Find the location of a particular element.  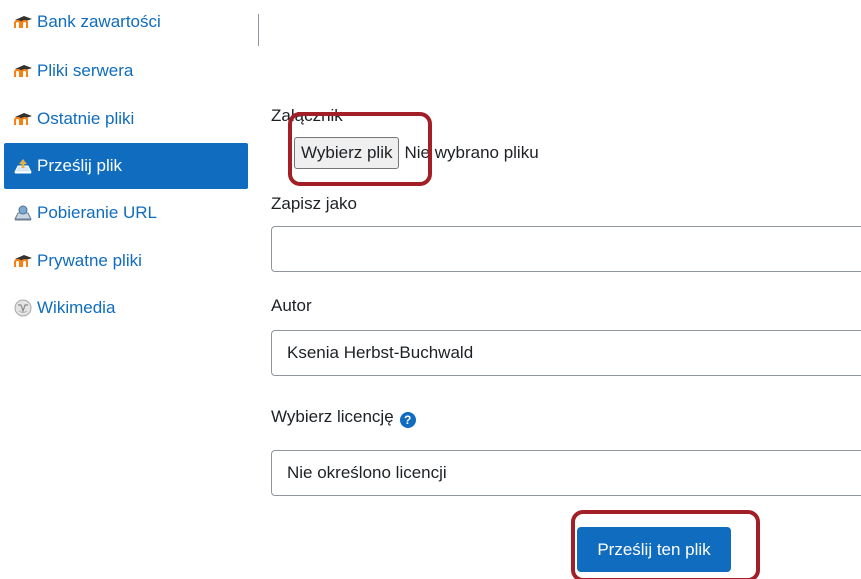

sidebar-item-private-files: Prywatne pliki is located at coordinates (126, 261).